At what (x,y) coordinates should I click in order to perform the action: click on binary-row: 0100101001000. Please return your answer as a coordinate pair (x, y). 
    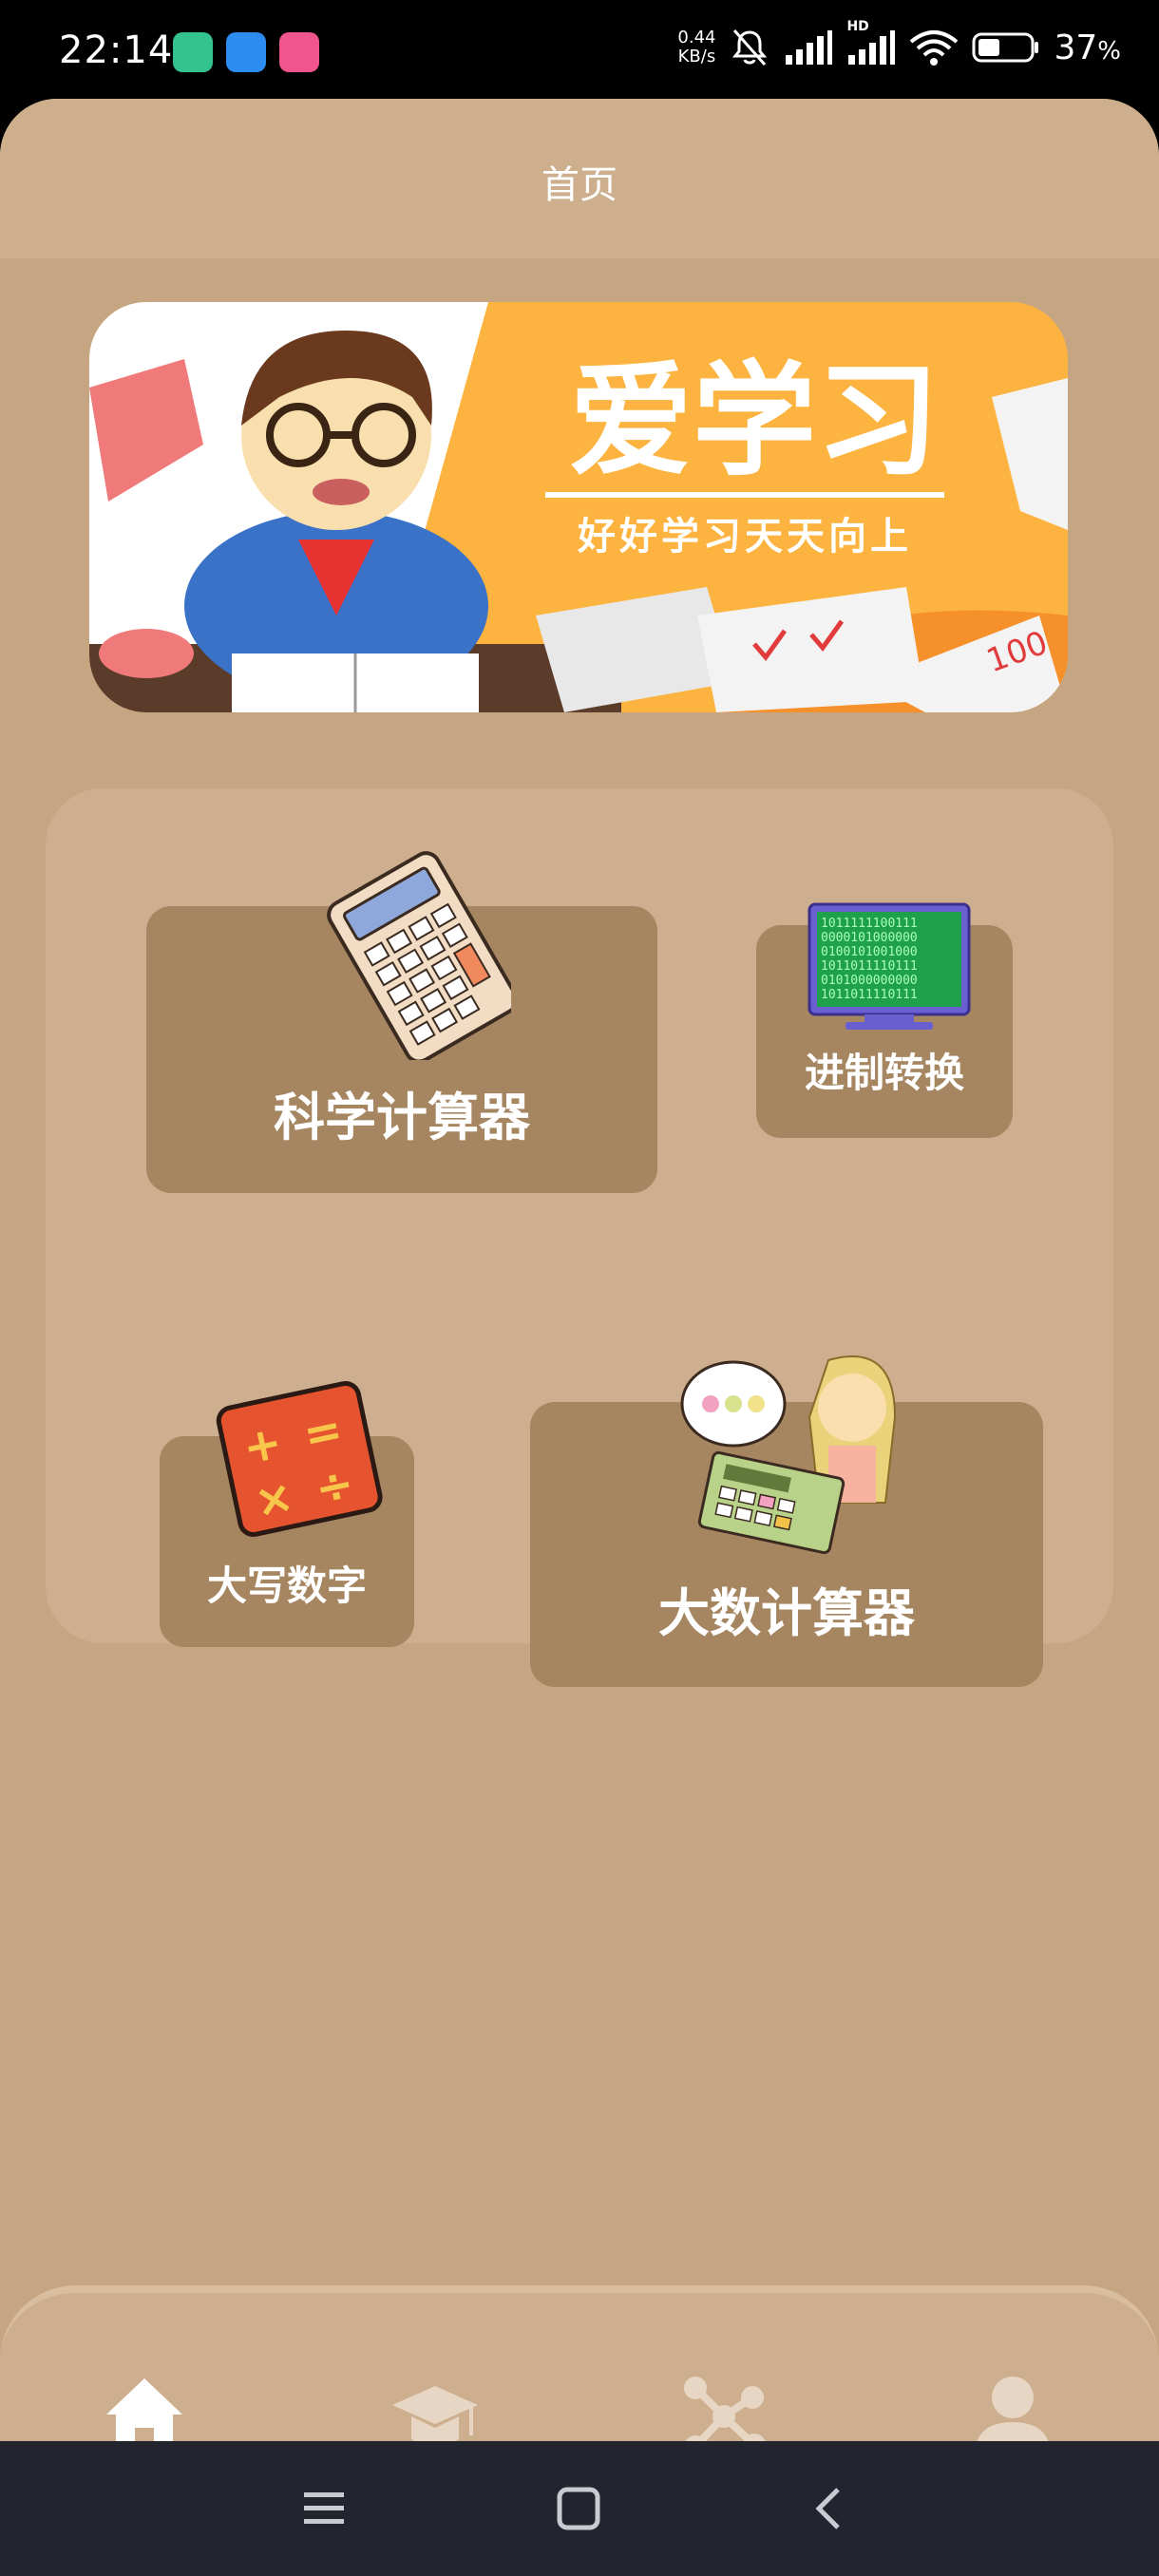
    Looking at the image, I should click on (869, 952).